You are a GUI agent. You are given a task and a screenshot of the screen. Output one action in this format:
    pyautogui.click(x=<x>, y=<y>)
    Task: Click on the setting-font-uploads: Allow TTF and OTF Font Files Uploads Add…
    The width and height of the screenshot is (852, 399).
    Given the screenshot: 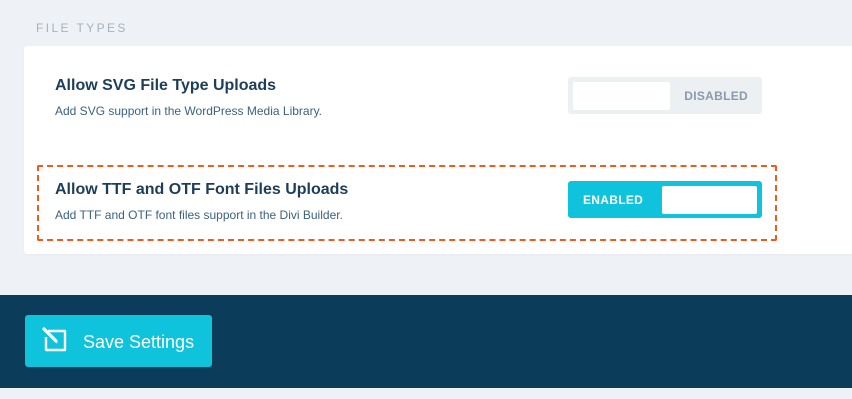 What is the action you would take?
    pyautogui.click(x=201, y=201)
    